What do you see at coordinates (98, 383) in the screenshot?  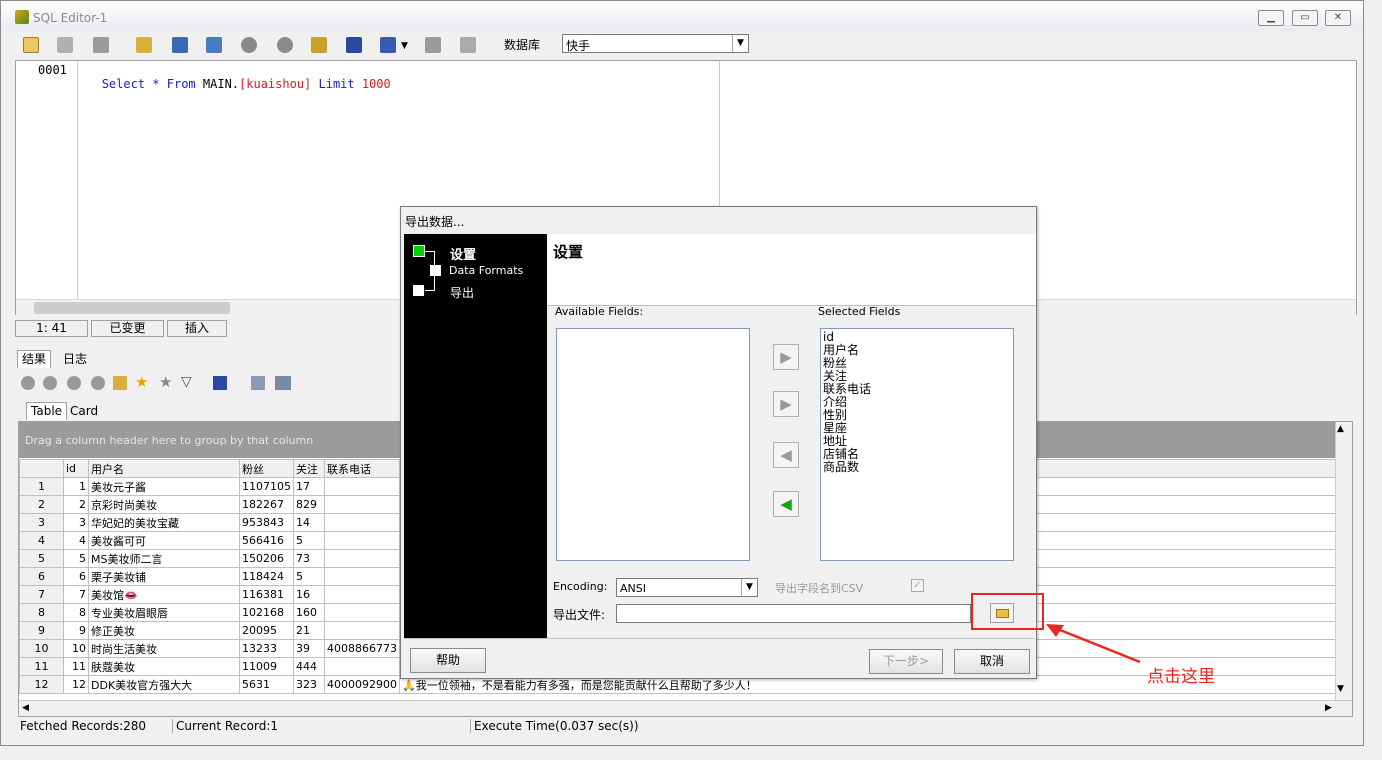 I see `last-icon` at bounding box center [98, 383].